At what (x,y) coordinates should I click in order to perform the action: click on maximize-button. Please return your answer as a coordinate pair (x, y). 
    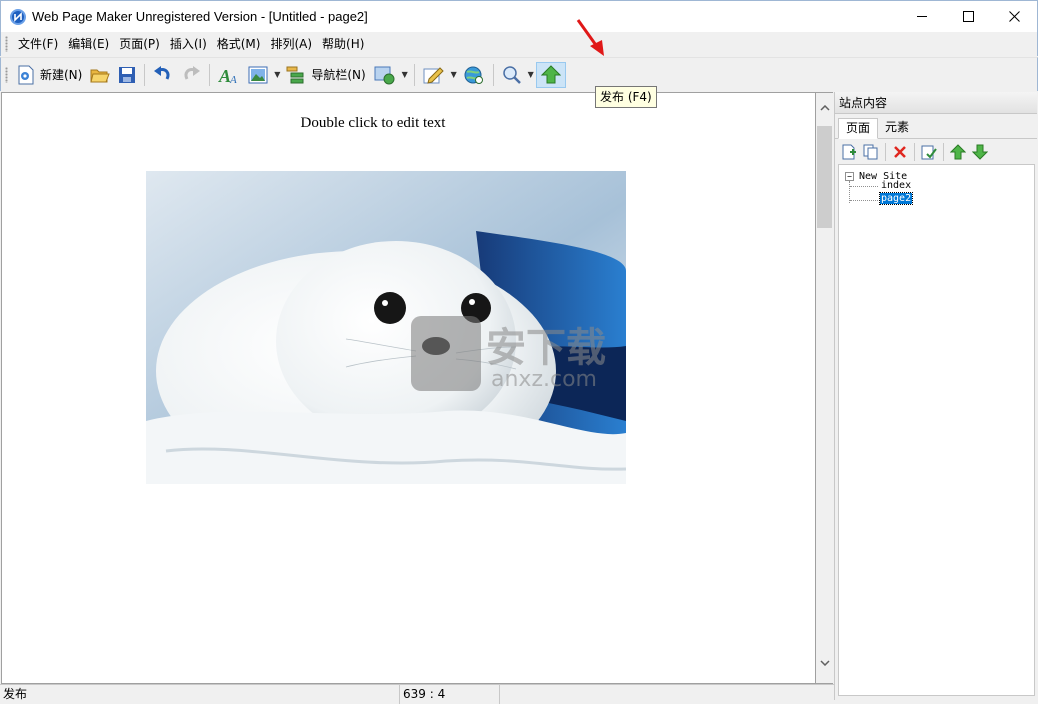
    Looking at the image, I should click on (968, 16).